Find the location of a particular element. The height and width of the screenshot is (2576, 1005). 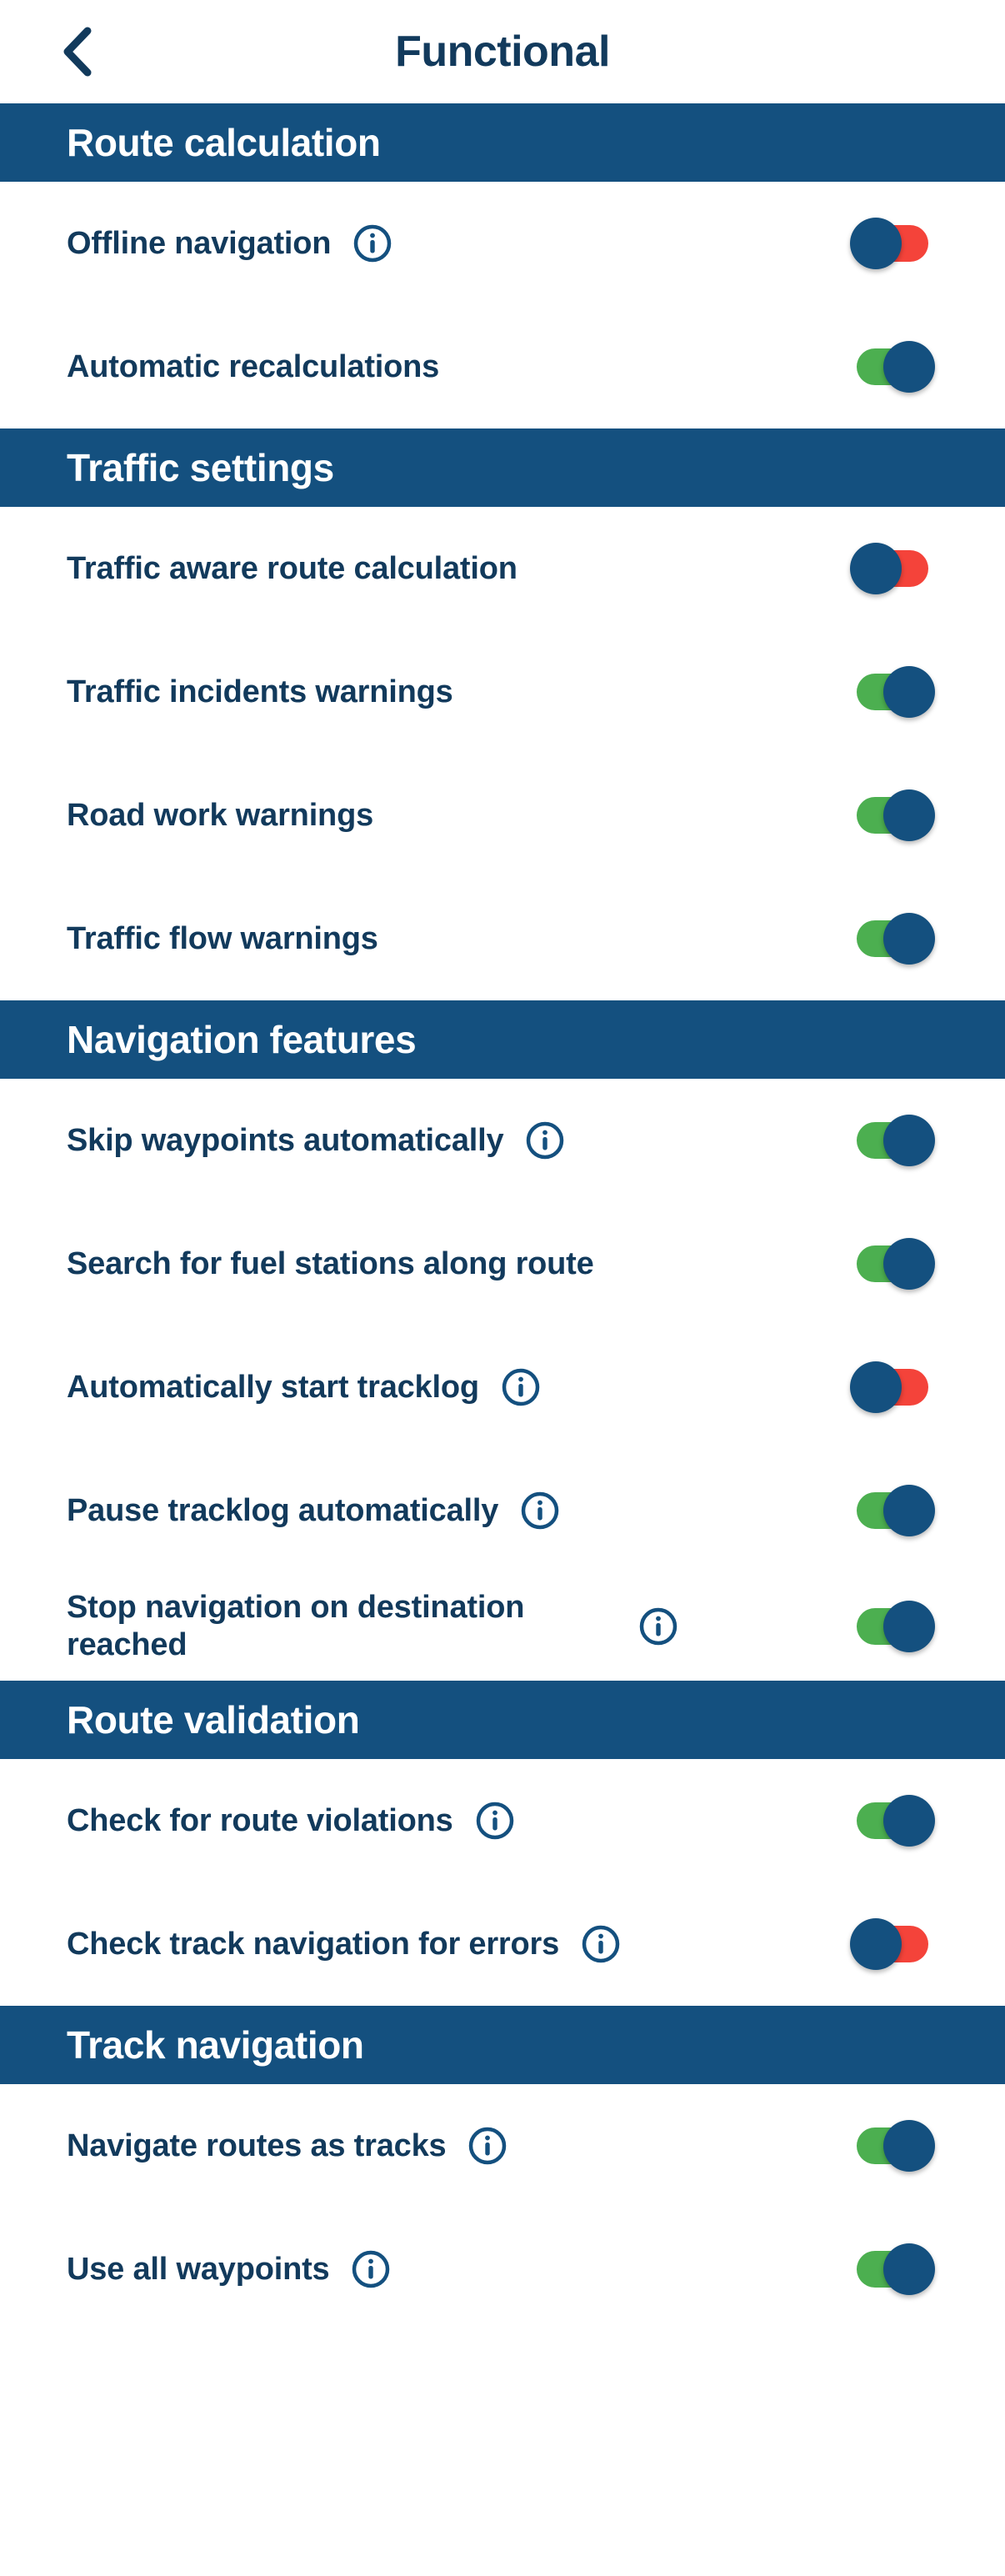

section-header: Navigation features is located at coordinates (502, 1039).